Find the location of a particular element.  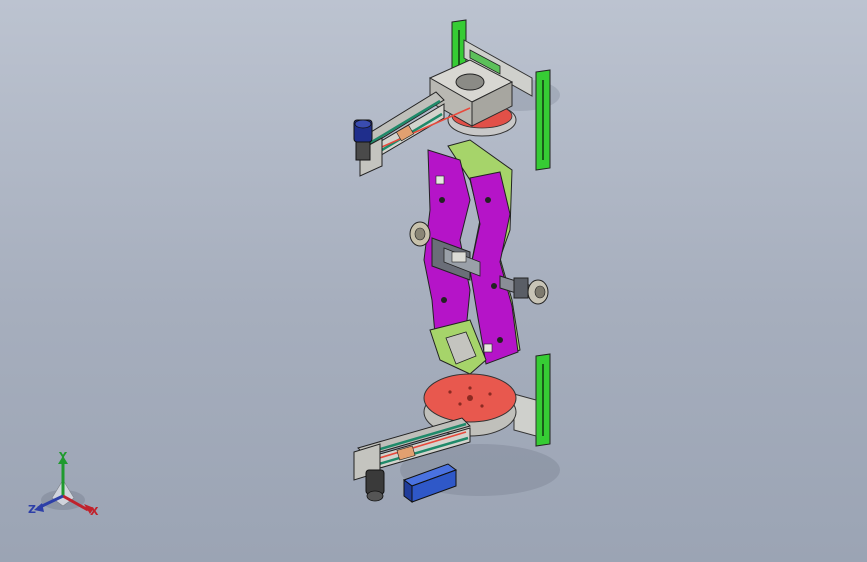

triad-x-label: X is located at coordinates (94, 511).